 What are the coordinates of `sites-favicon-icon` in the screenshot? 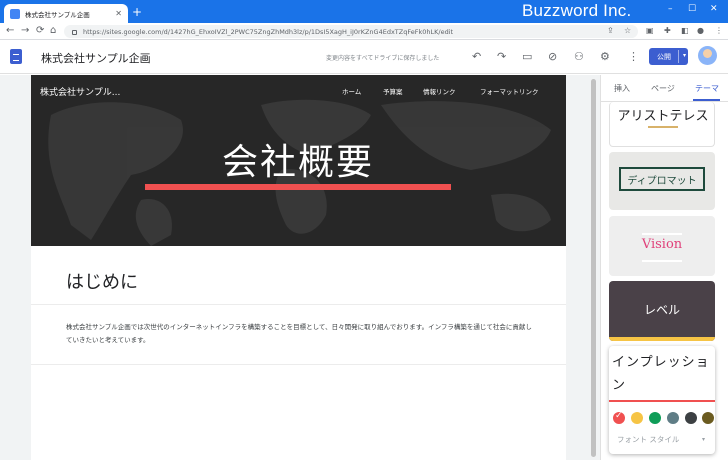 It's located at (15, 13).